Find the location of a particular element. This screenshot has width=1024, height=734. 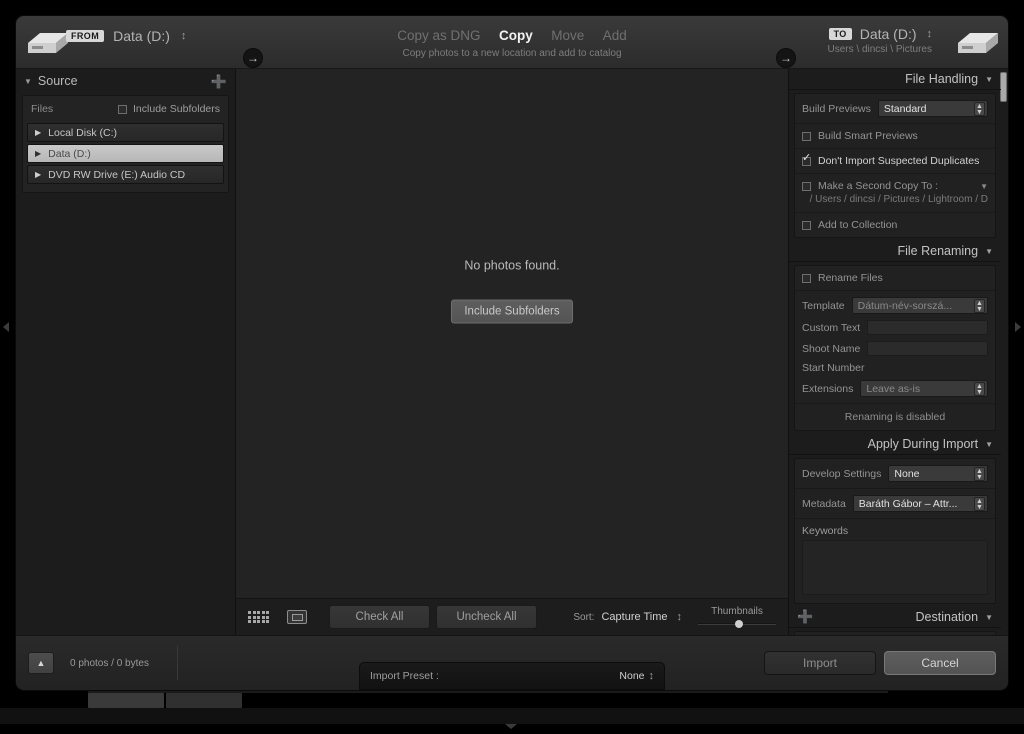

keywords-label: Keywords is located at coordinates (825, 531).